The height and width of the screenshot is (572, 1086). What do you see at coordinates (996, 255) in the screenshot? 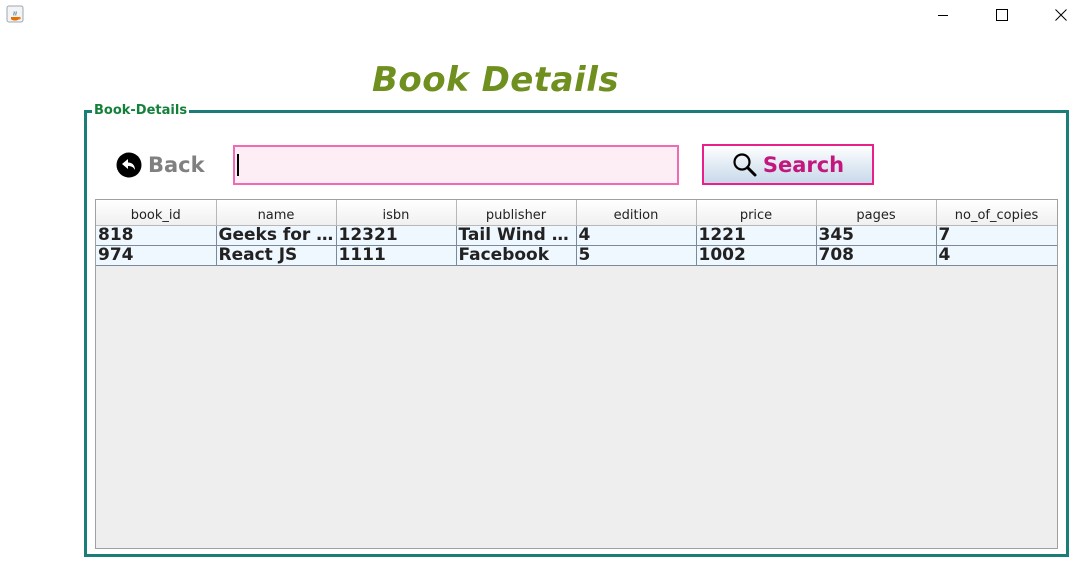
I see `cell-no-of-copies: 4` at bounding box center [996, 255].